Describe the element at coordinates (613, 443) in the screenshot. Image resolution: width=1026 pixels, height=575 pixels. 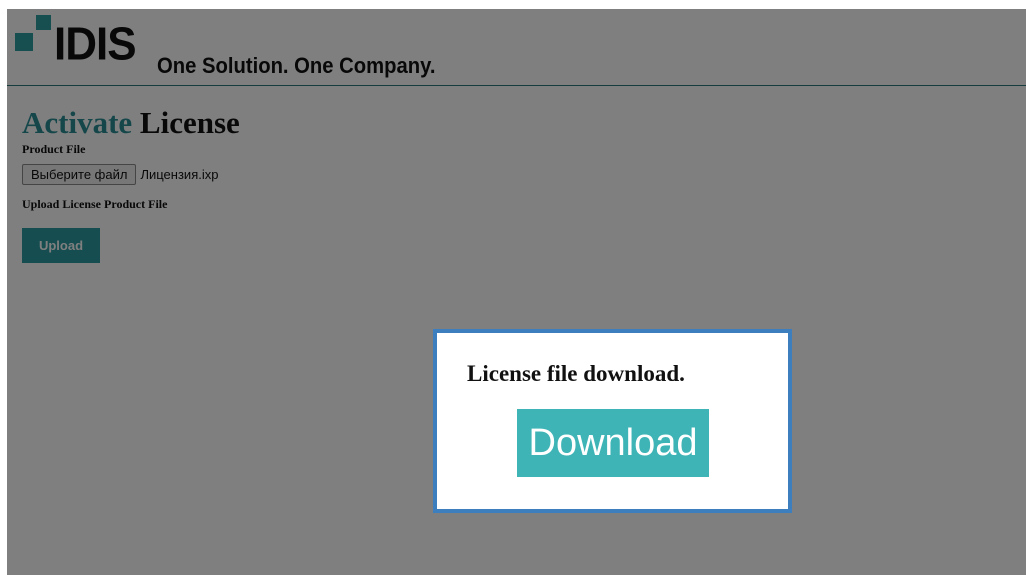
I see `download-button: Download` at that location.